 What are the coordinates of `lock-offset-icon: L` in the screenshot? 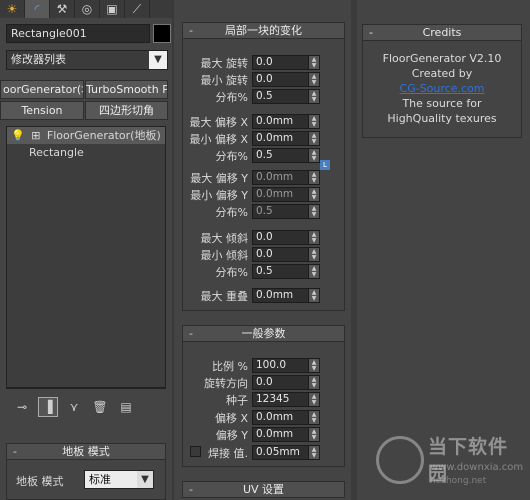 It's located at (325, 165).